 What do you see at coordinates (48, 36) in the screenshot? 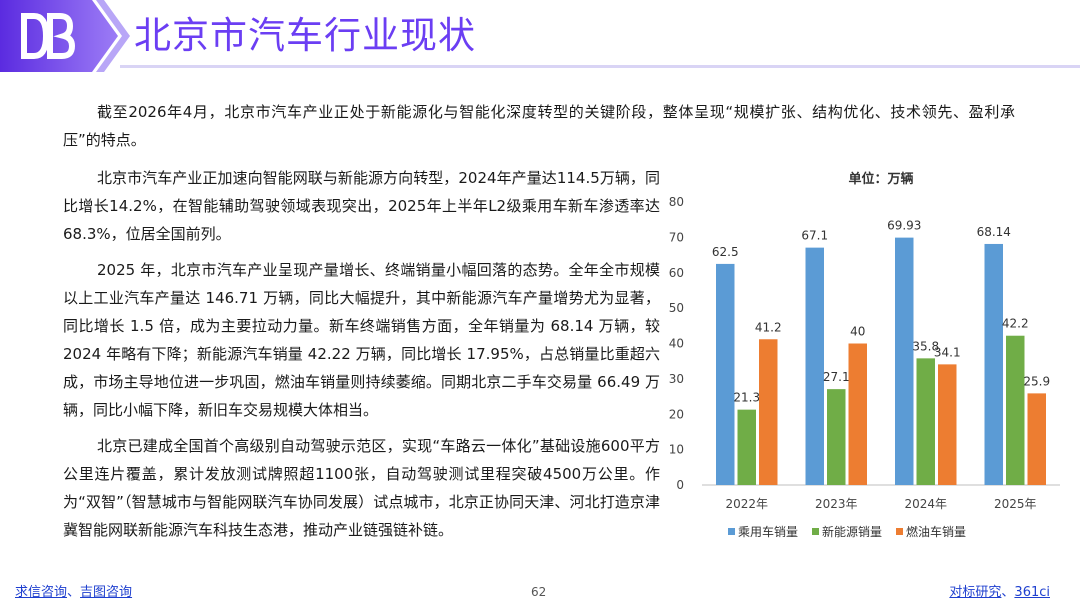
I see `db-logo-icon` at bounding box center [48, 36].